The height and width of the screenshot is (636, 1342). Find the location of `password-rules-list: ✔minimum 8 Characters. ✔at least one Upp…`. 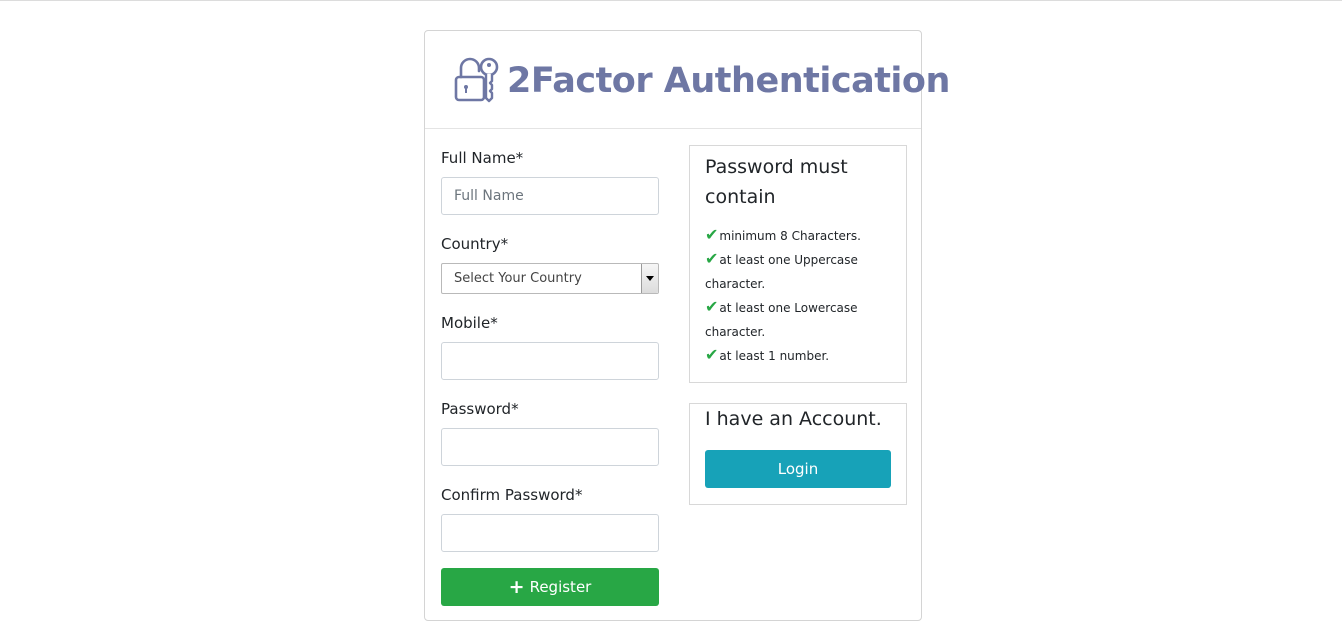

password-rules-list: ✔minimum 8 Characters. ✔at least one Upp… is located at coordinates (800, 296).